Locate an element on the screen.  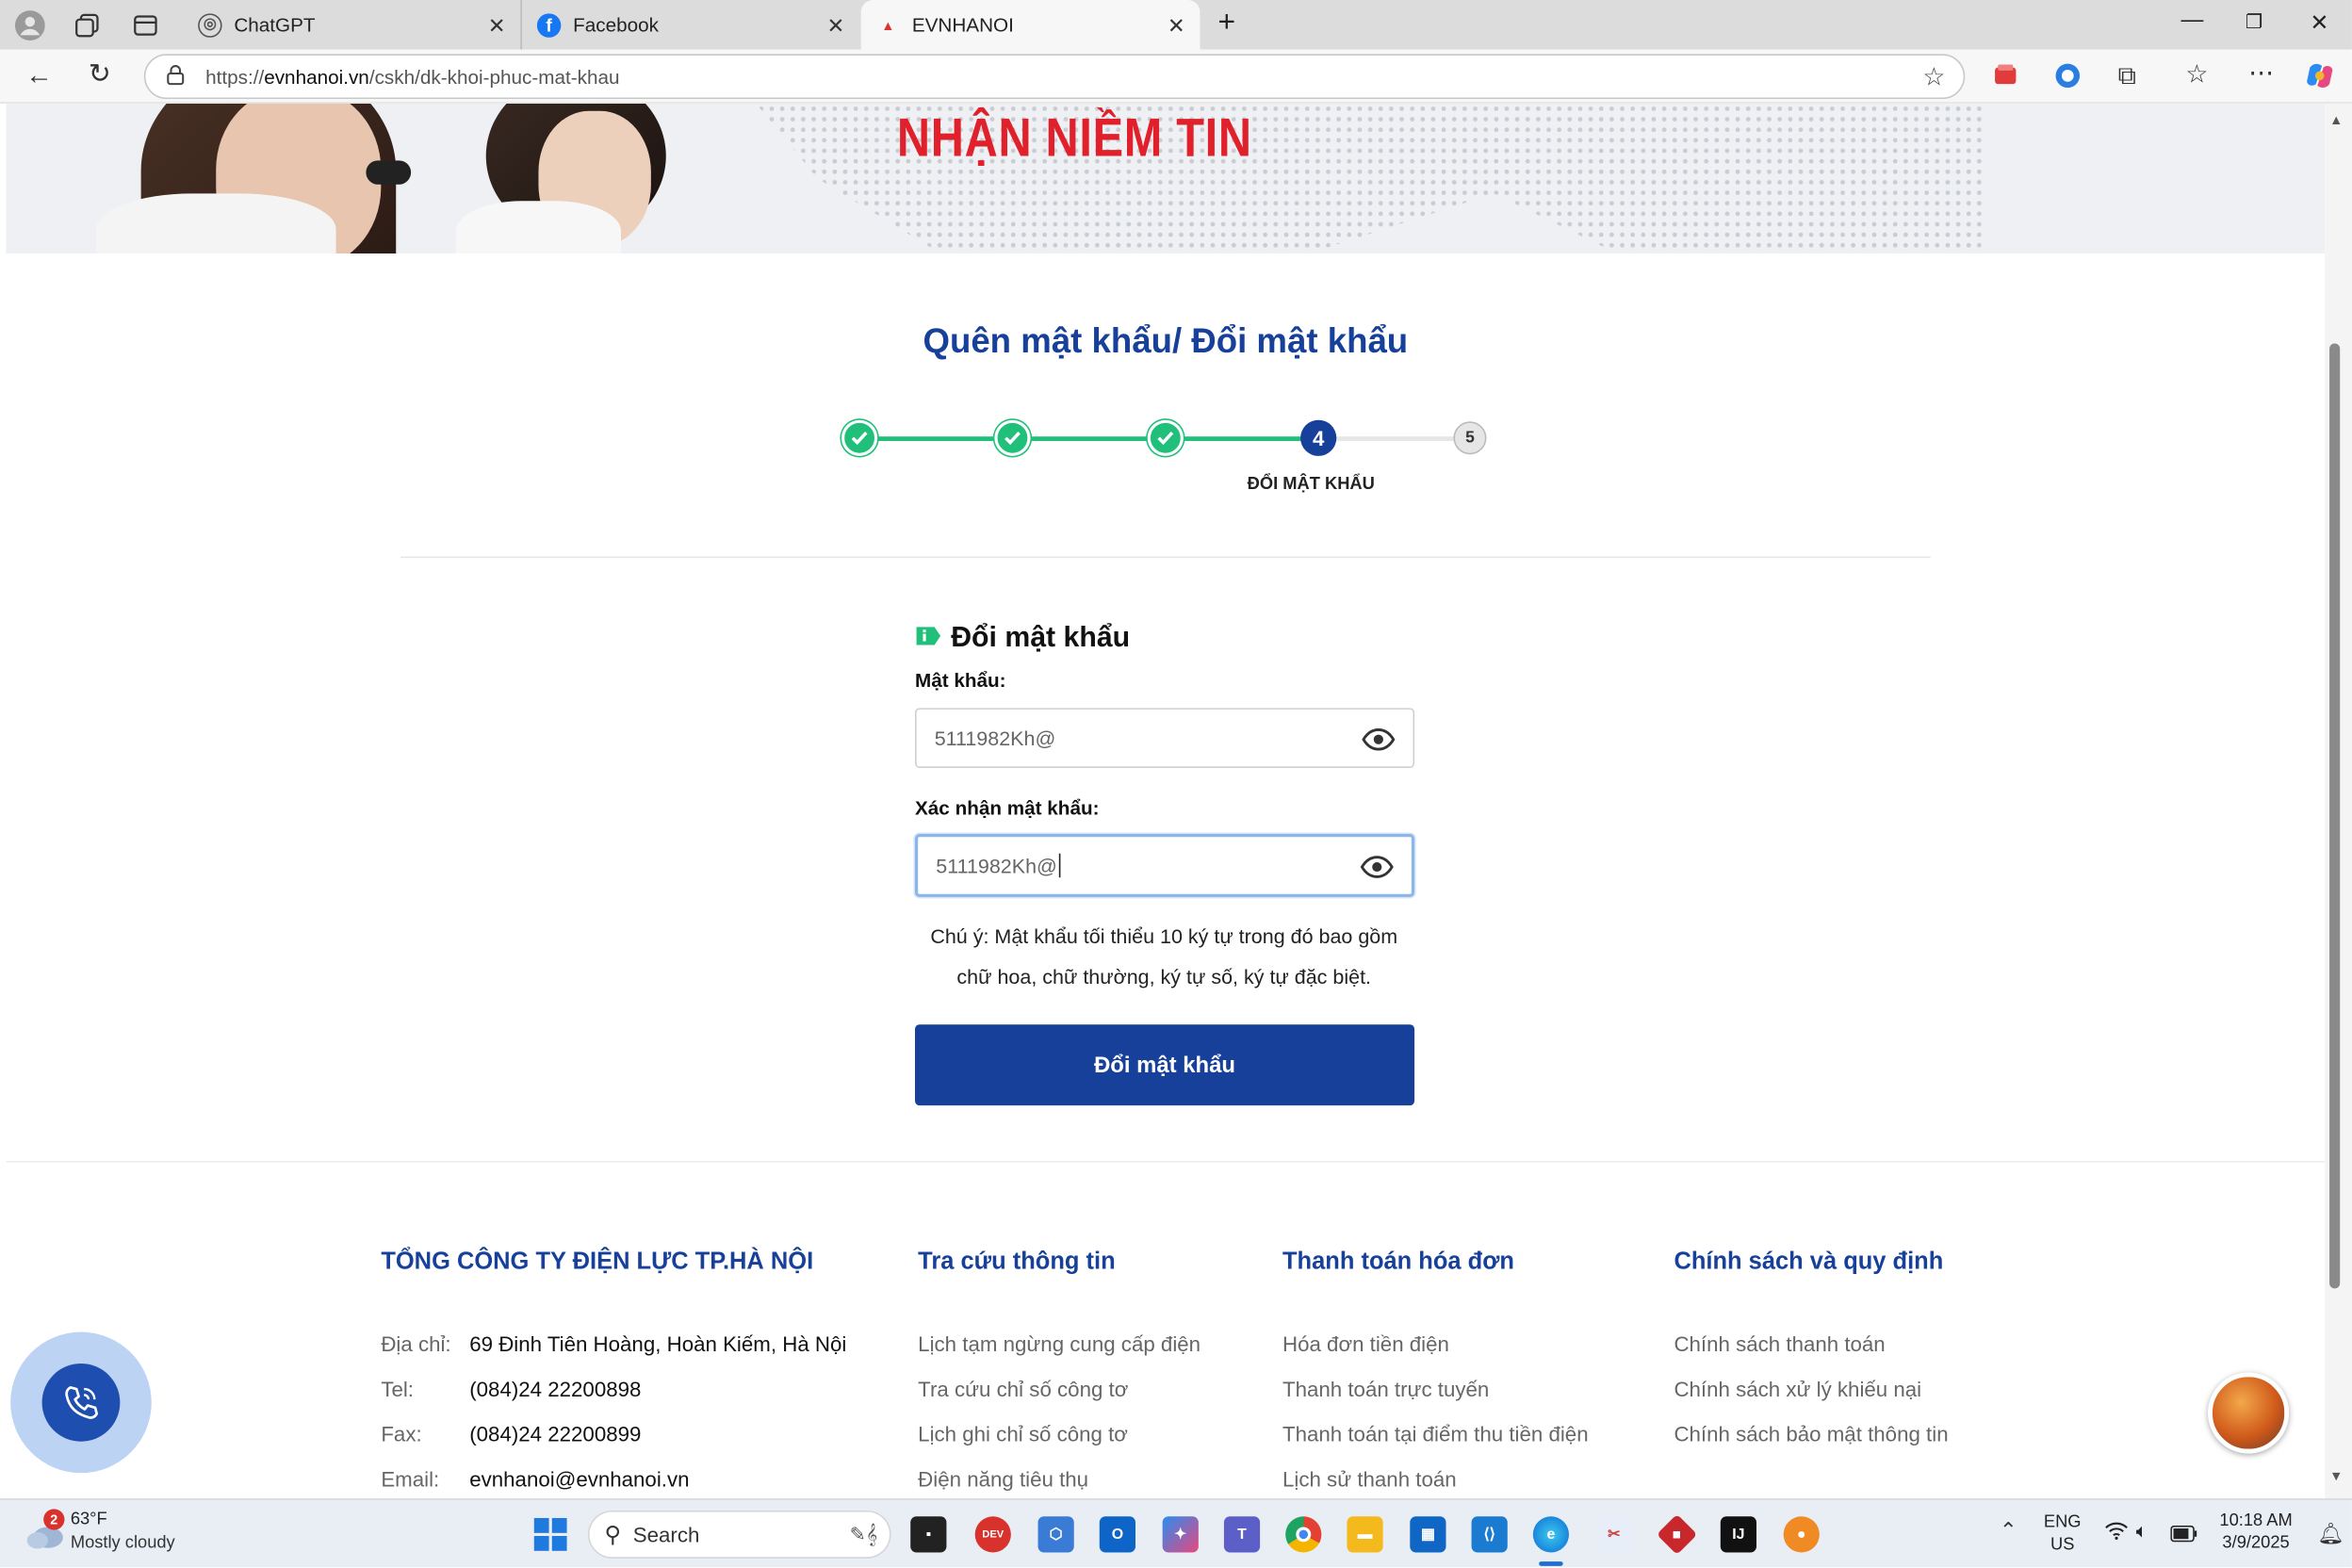
favorite-star-icon: ☆ is located at coordinates (1933, 78).